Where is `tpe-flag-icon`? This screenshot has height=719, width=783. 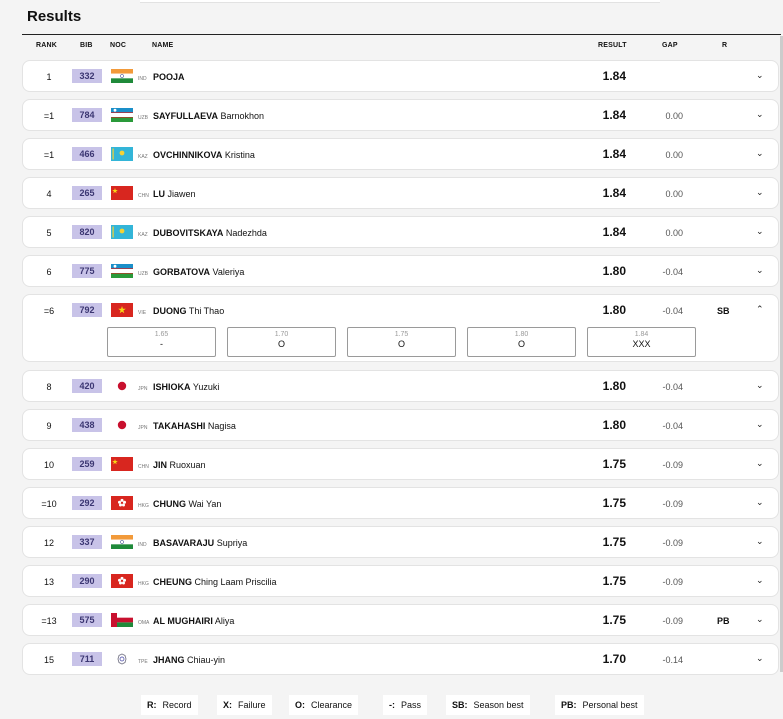
tpe-flag-icon is located at coordinates (122, 659).